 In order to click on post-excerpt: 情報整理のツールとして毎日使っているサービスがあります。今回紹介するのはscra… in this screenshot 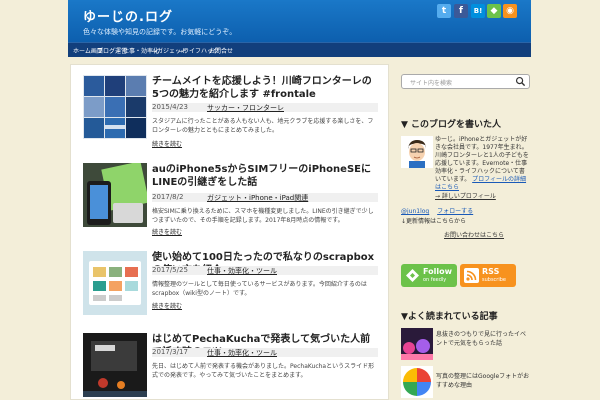, I will do `click(259, 289)`.